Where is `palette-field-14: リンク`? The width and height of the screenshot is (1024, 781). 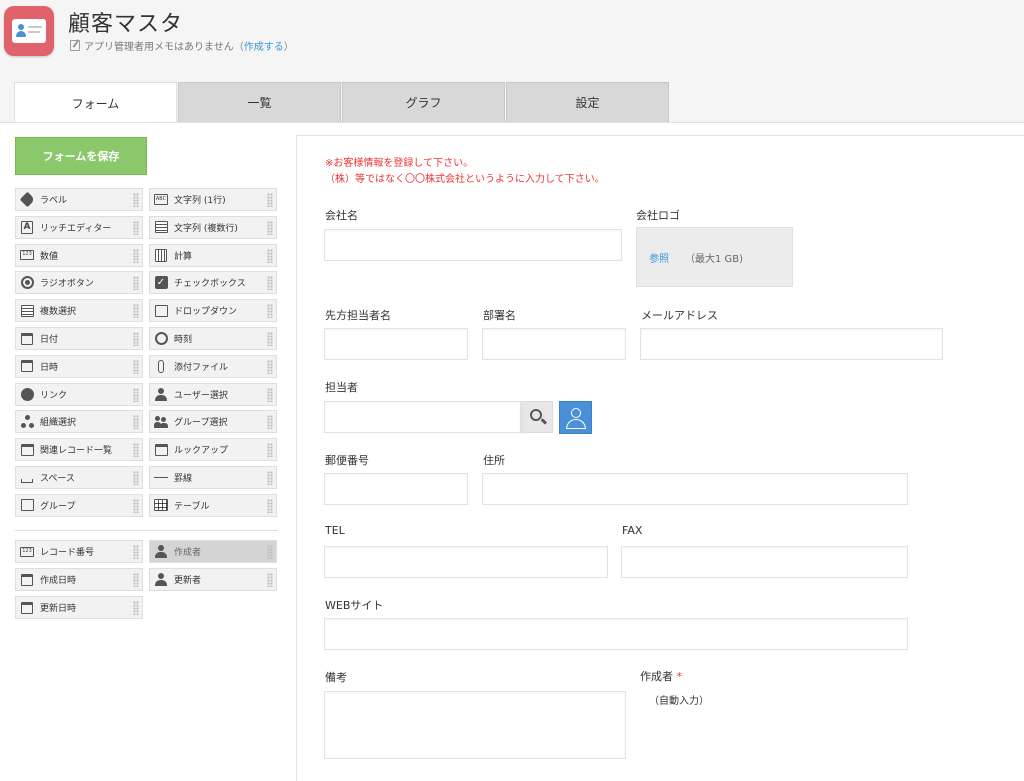
palette-field-14: リンク is located at coordinates (79, 394).